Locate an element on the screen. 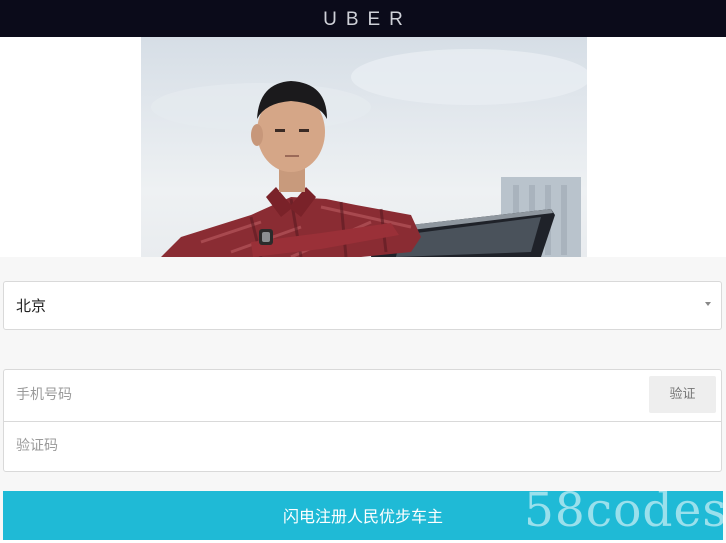 The height and width of the screenshot is (543, 726). top-bar: UBER is located at coordinates (363, 18).